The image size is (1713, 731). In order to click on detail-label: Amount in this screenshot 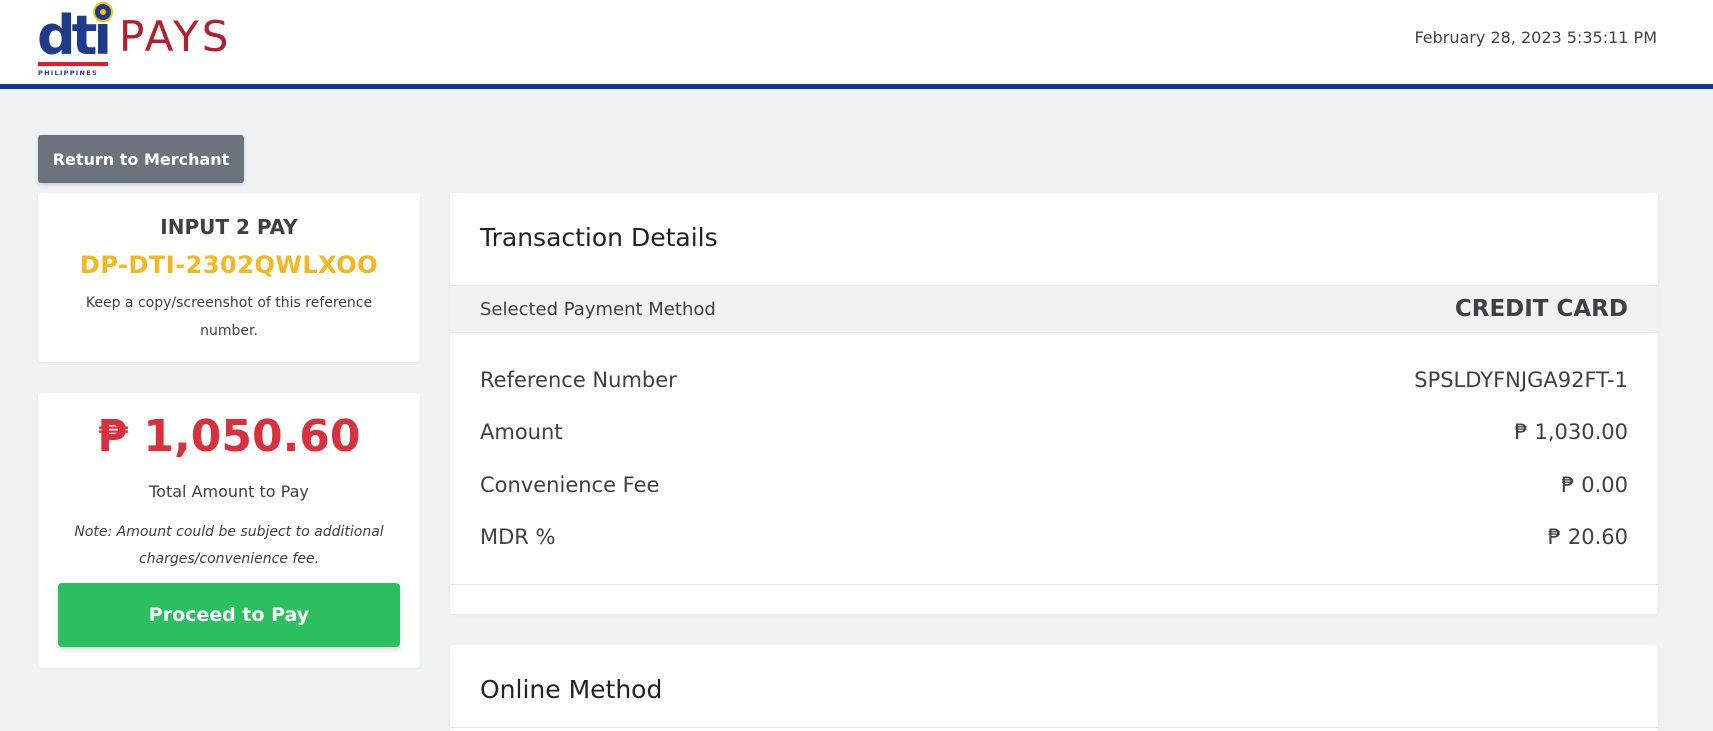, I will do `click(521, 432)`.